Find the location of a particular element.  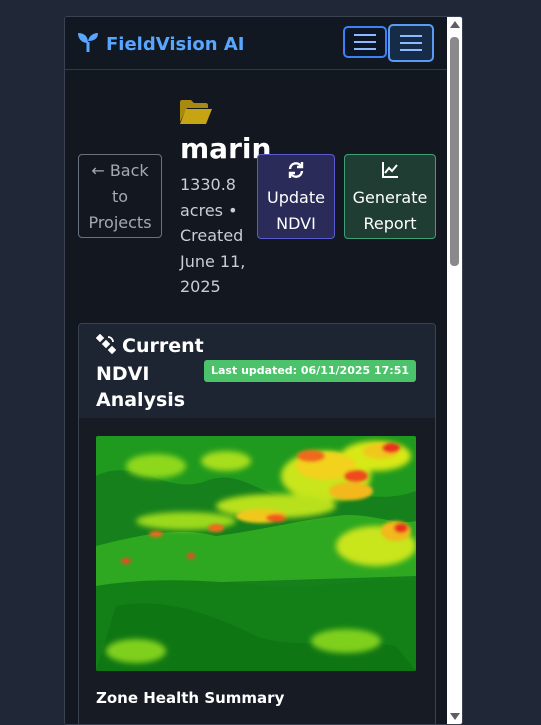

card-title: Current NDVI Analysis is located at coordinates (155, 373).